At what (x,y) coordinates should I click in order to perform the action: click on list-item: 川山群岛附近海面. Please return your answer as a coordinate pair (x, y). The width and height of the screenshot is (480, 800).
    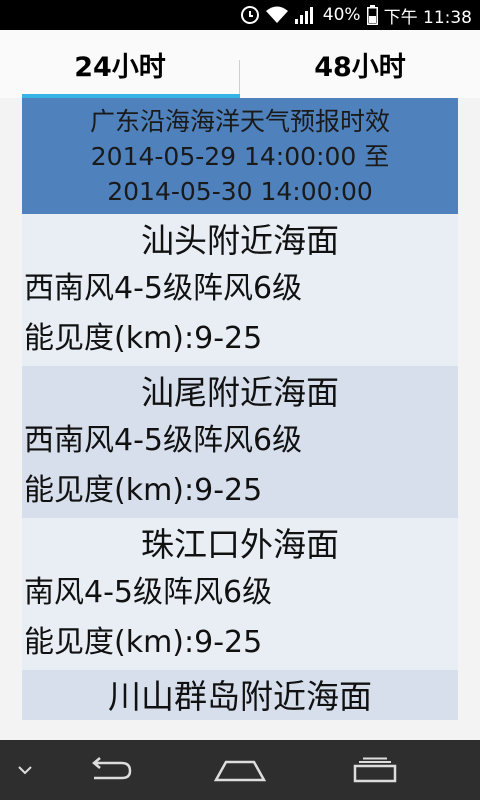
    Looking at the image, I should click on (240, 695).